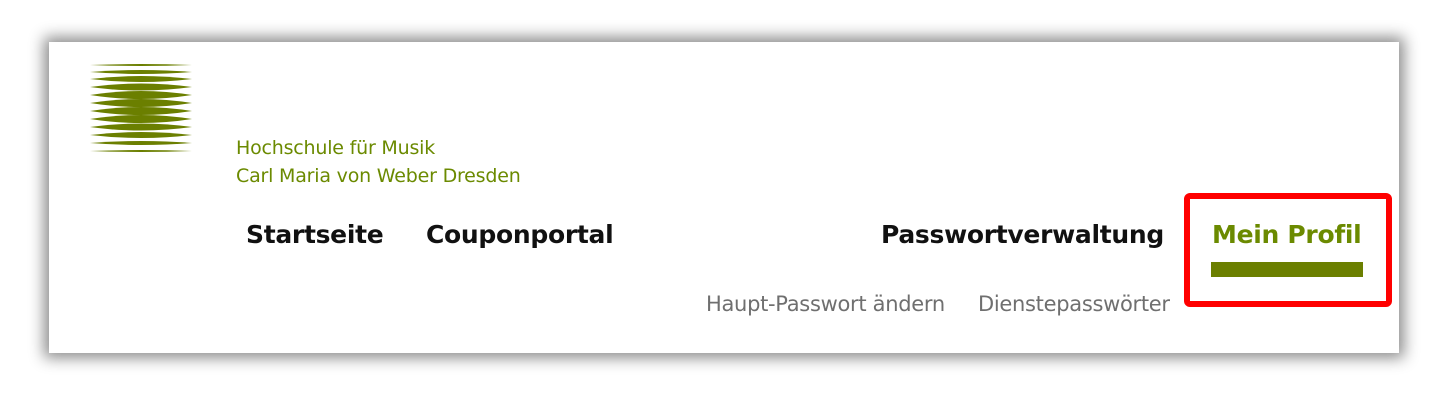 This screenshot has width=1450, height=400. What do you see at coordinates (378, 176) in the screenshot?
I see `institution-name-line2: Carl Maria von Weber Dresden` at bounding box center [378, 176].